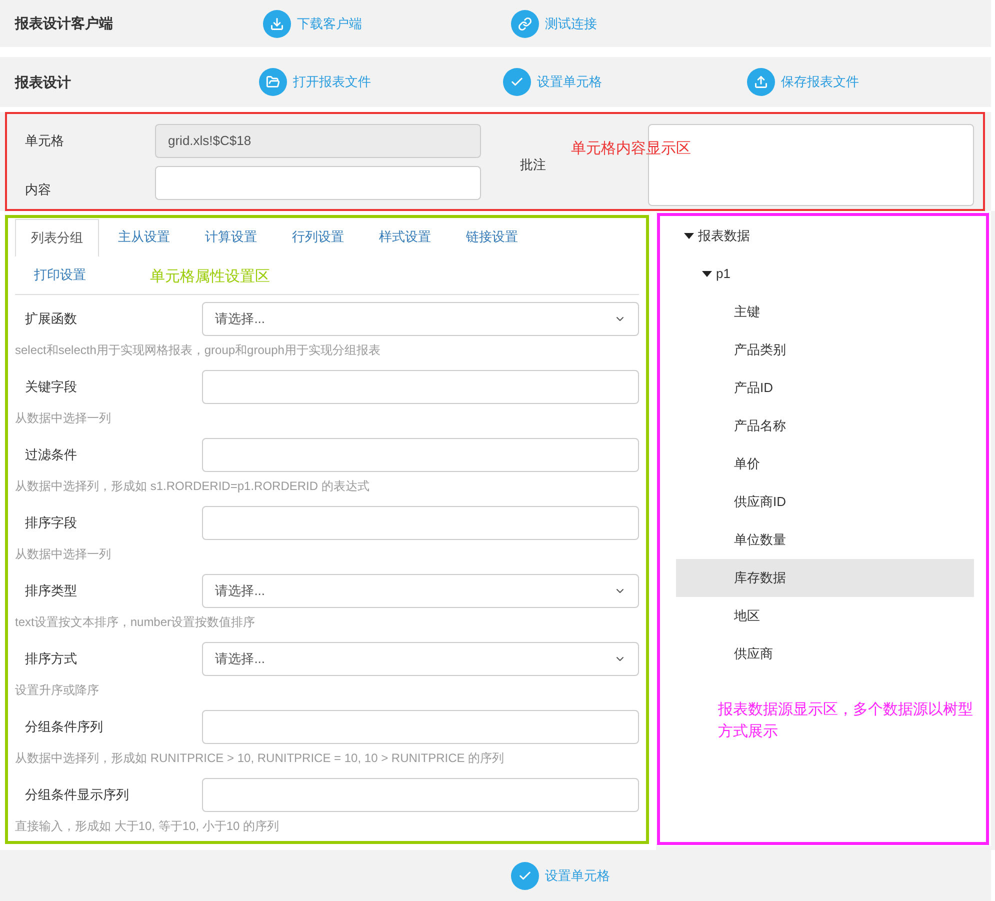 Image resolution: width=995 pixels, height=901 pixels. What do you see at coordinates (318, 237) in the screenshot?
I see `tab: 行列设置` at bounding box center [318, 237].